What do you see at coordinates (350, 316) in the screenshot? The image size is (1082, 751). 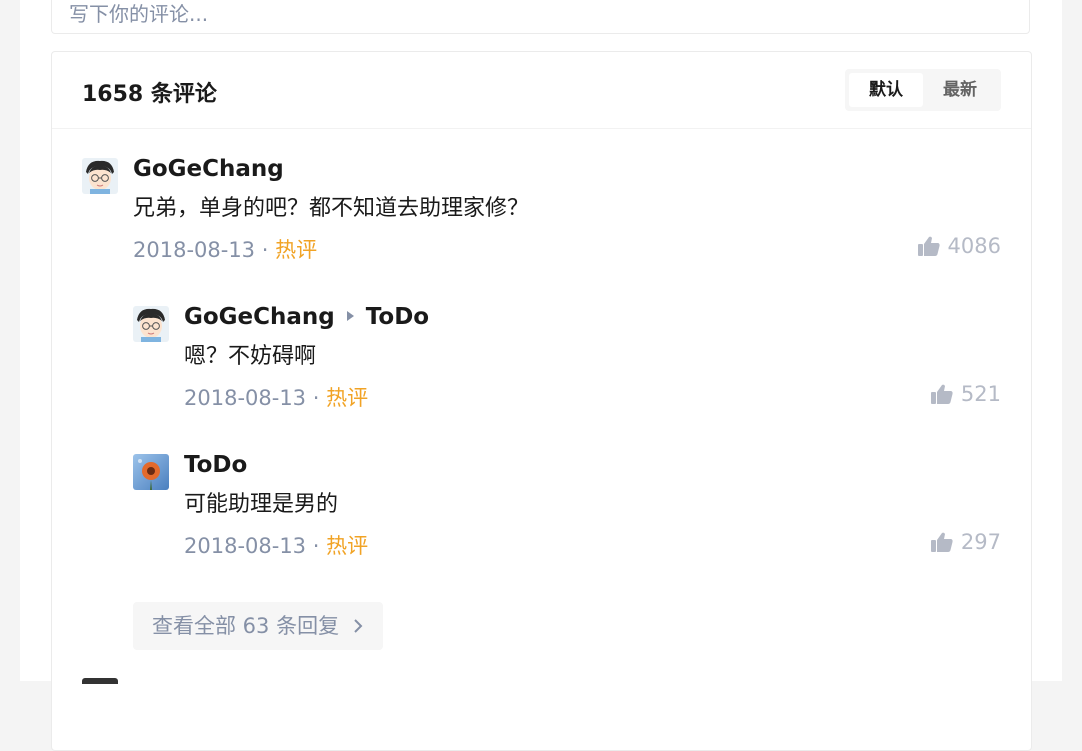 I see `reply-arrow-icon` at bounding box center [350, 316].